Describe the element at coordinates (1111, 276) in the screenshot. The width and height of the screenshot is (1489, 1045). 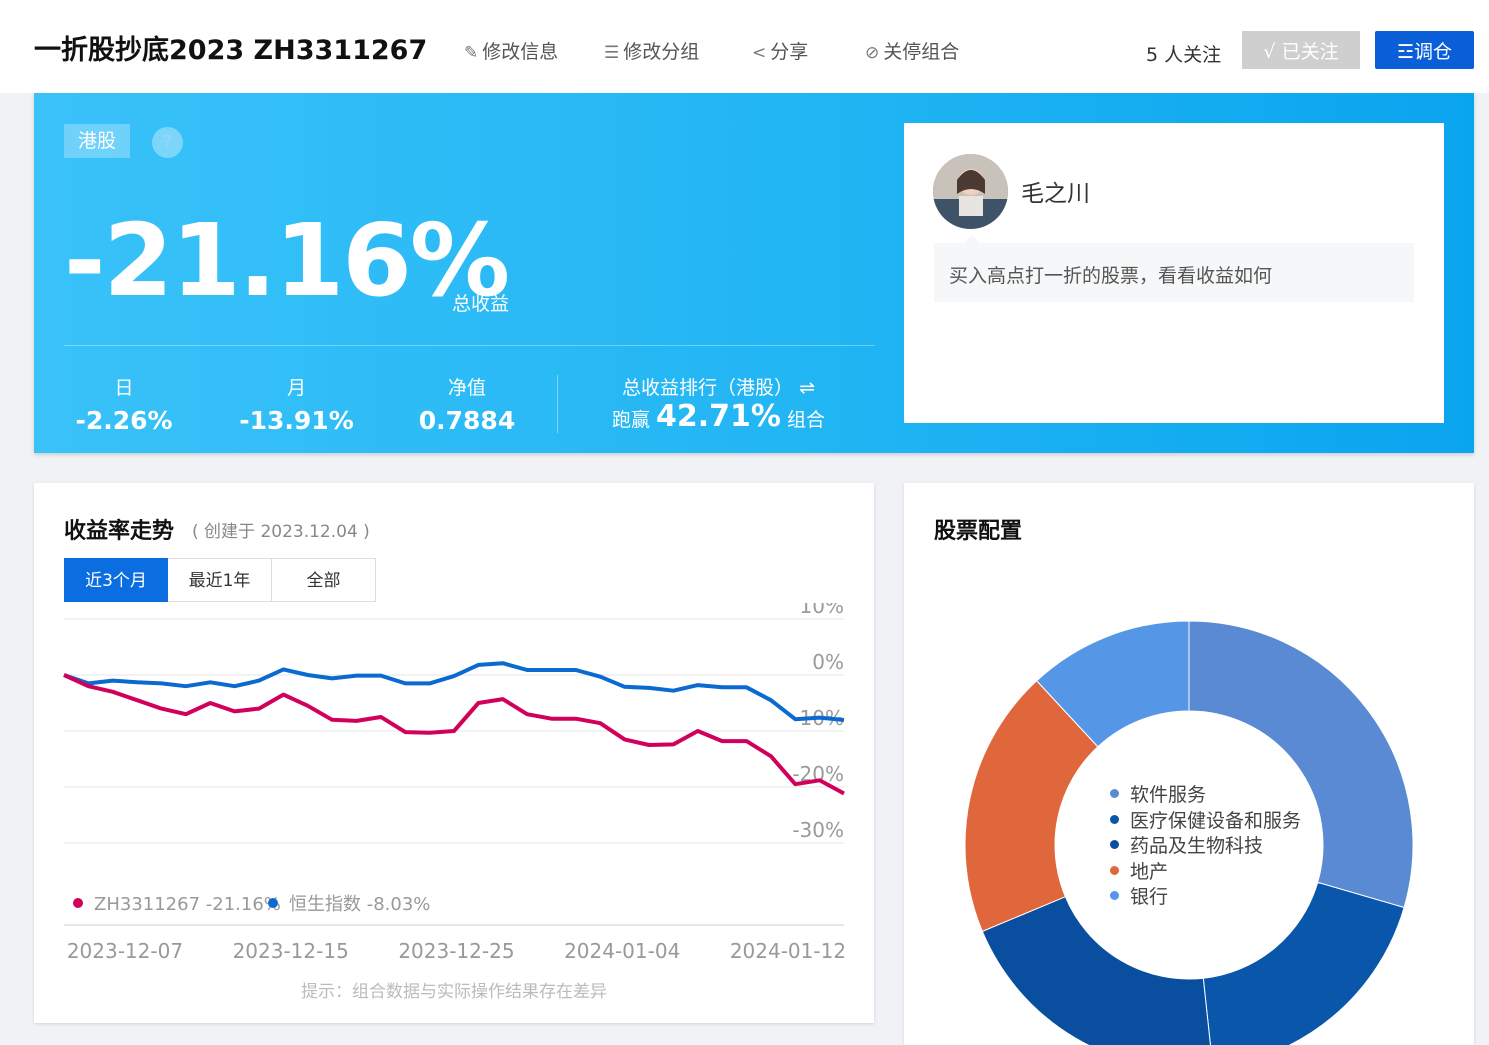
I see `portfolio-description: 买入高点打一折的股票，看看收益如何` at that location.